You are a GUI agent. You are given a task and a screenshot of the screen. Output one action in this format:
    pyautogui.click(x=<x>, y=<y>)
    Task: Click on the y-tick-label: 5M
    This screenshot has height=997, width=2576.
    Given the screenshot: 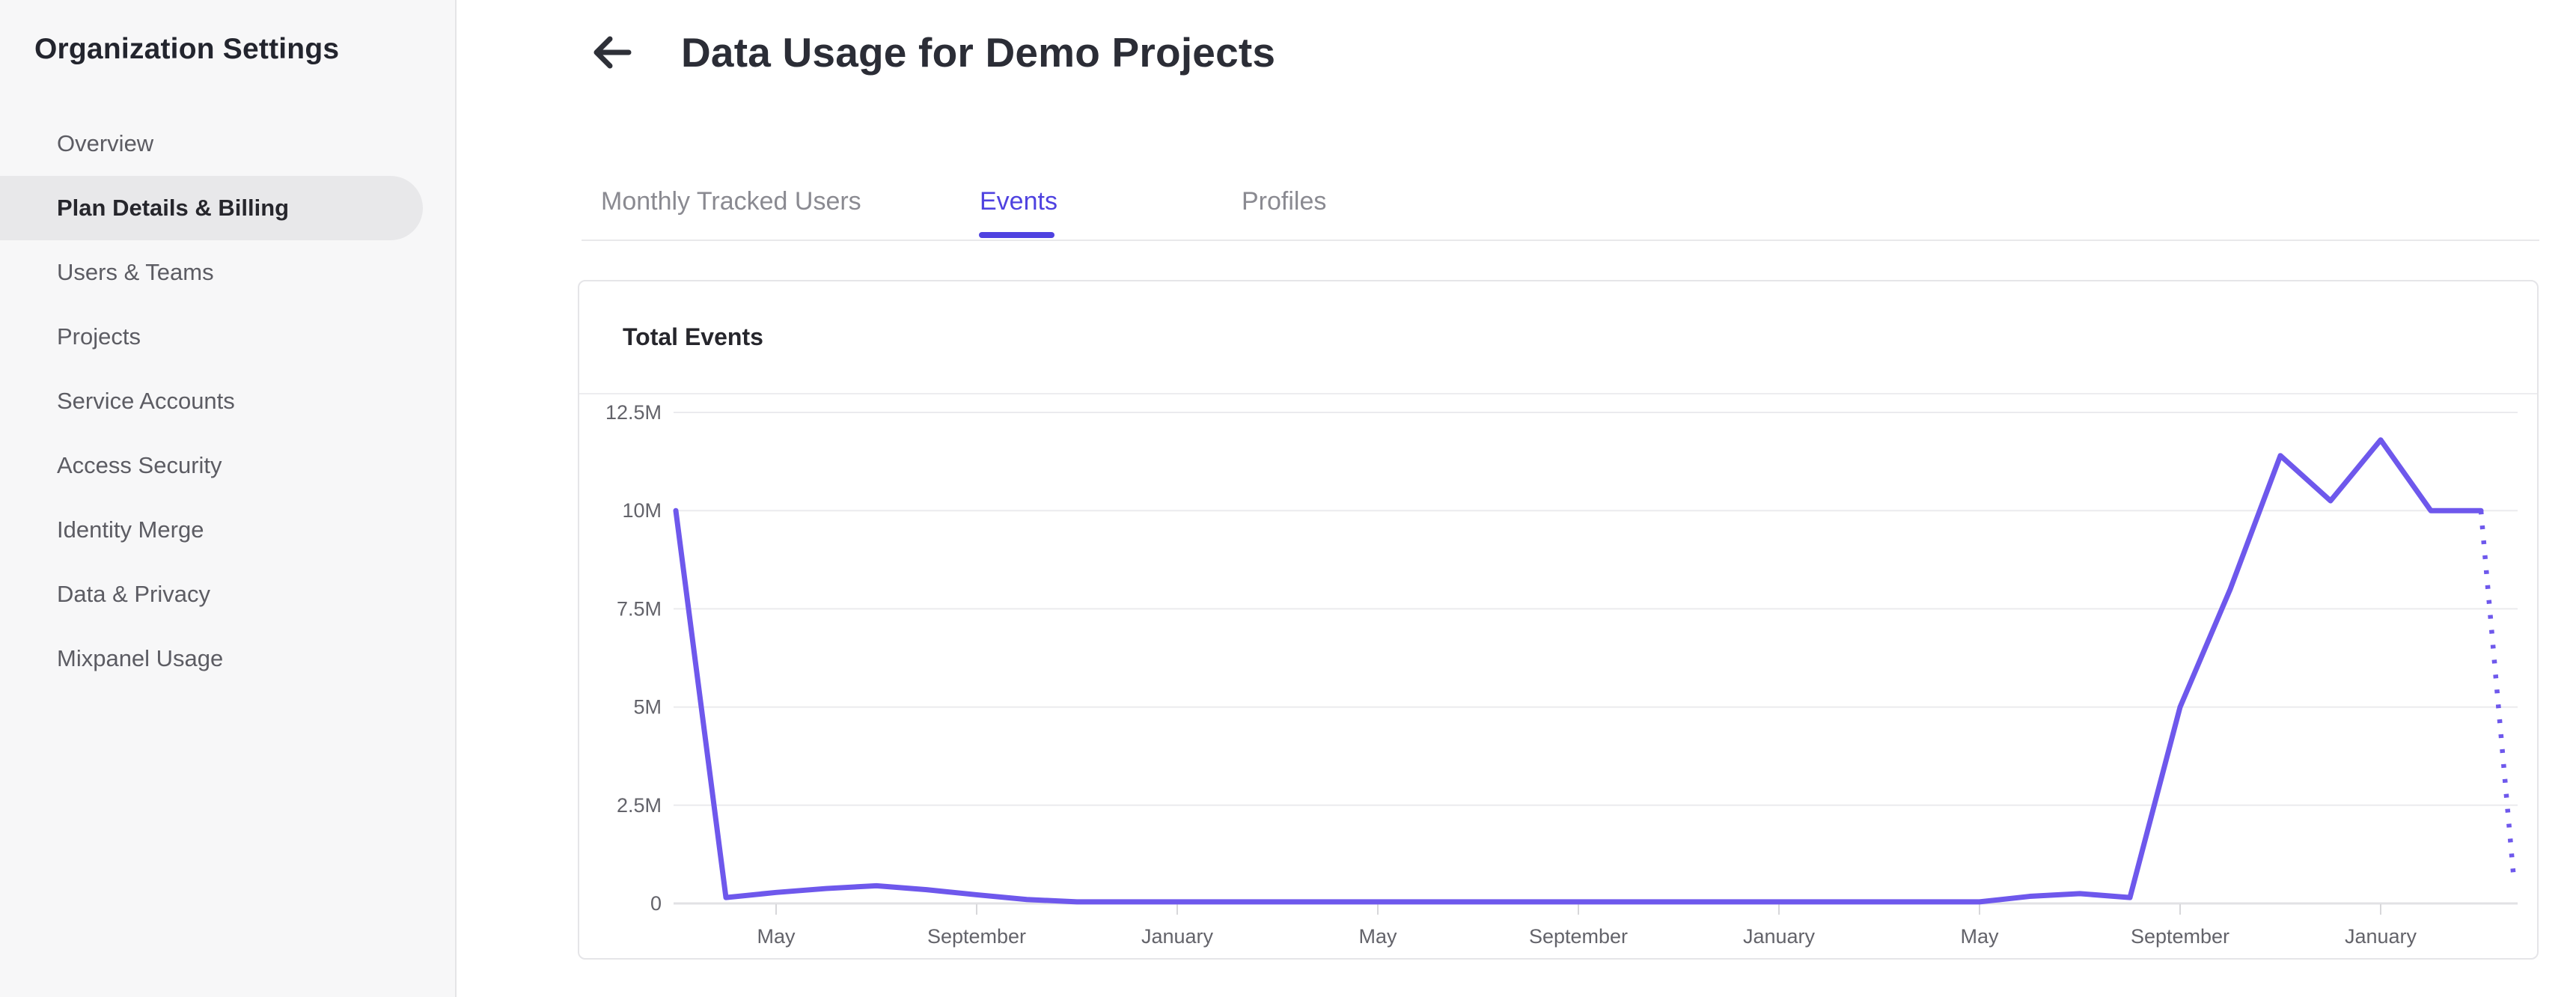 What is the action you would take?
    pyautogui.click(x=647, y=707)
    